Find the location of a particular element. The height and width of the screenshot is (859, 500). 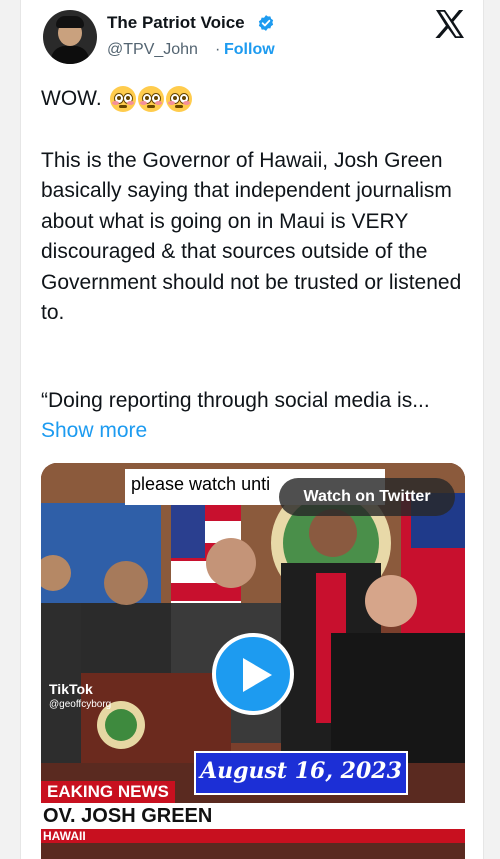

follow-button: Follow is located at coordinates (249, 50).